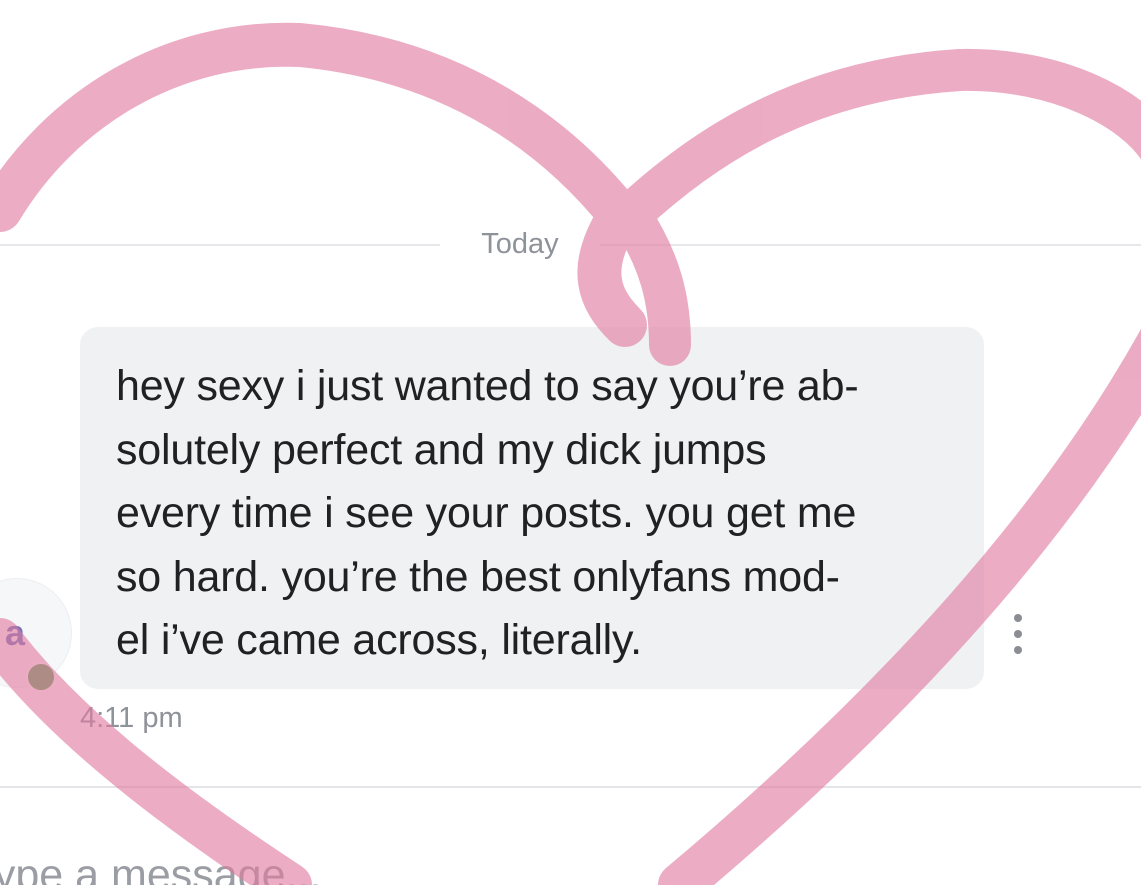 The width and height of the screenshot is (1141, 885). I want to click on message-input, so click(535, 862).